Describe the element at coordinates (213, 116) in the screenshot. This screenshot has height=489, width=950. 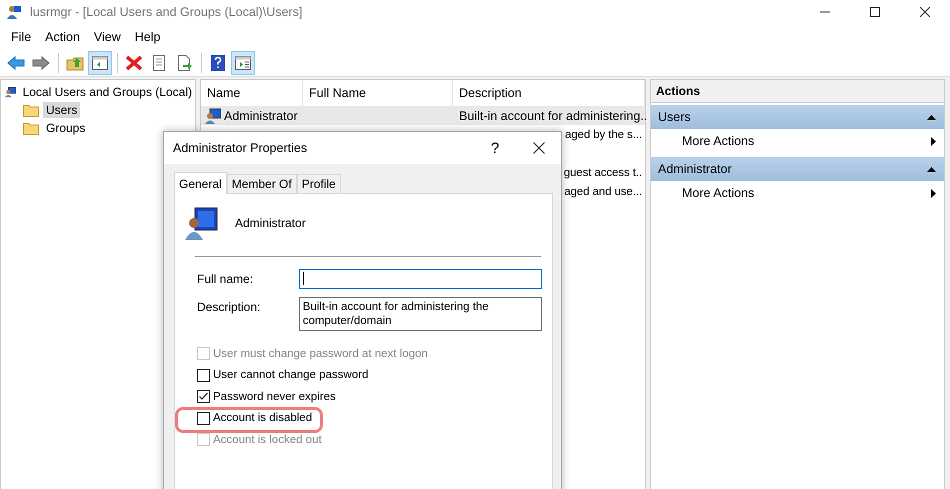
I see `user-icon` at that location.